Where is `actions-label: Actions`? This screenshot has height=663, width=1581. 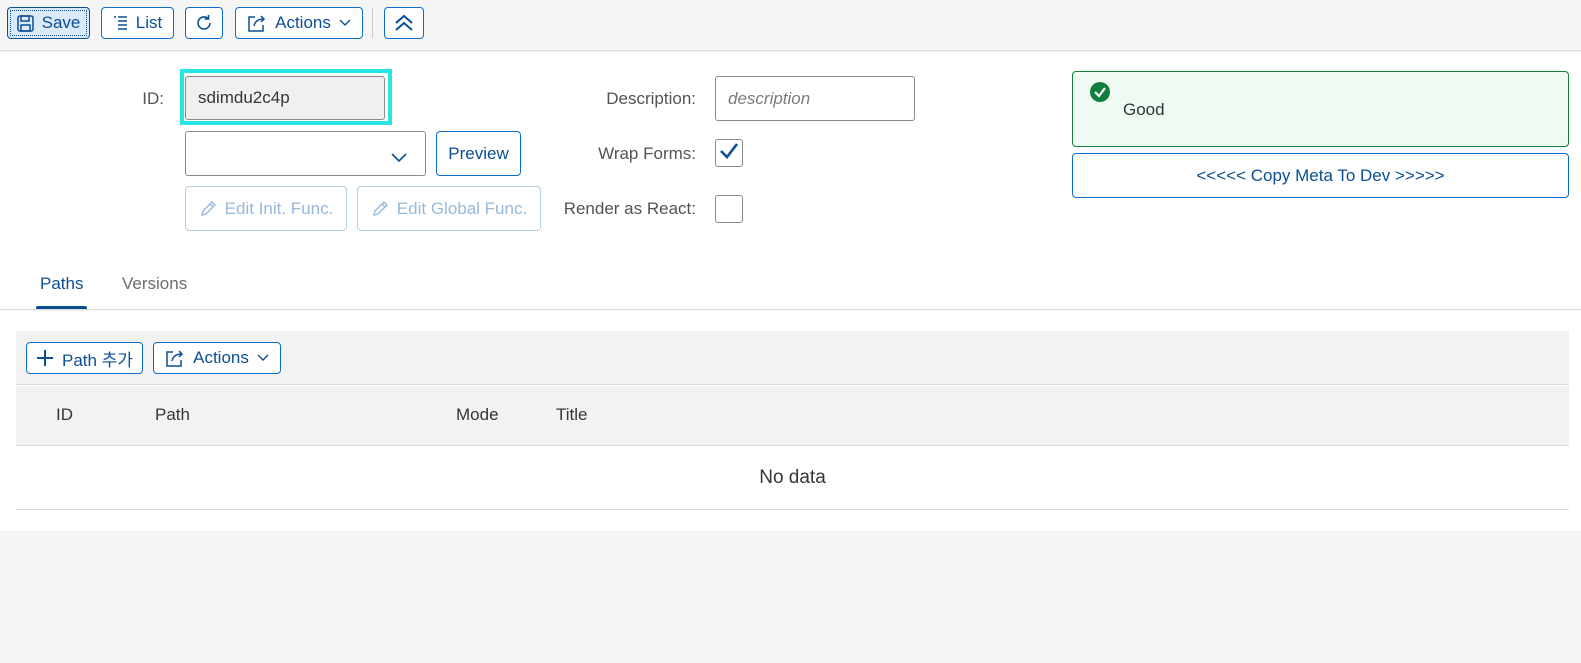
actions-label: Actions is located at coordinates (303, 22).